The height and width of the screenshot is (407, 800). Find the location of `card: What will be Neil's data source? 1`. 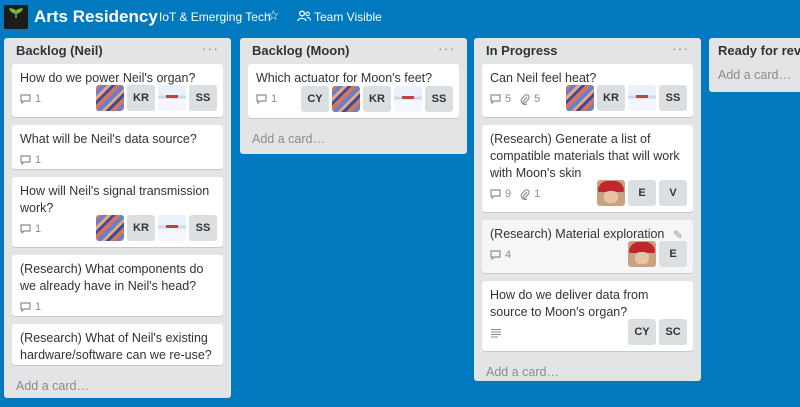

card: What will be Neil's data source? 1 is located at coordinates (117, 147).